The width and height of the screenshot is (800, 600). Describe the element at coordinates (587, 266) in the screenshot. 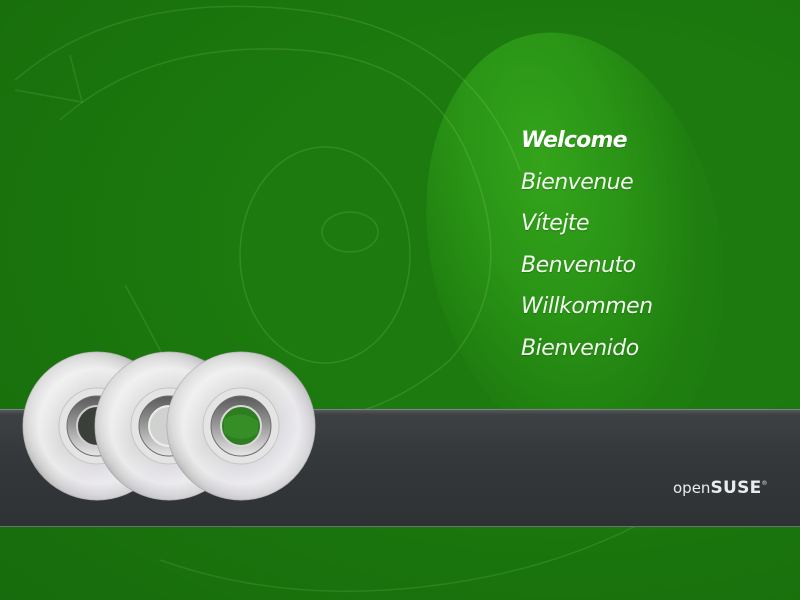

I see `language-item-italian: Benvenuto` at that location.